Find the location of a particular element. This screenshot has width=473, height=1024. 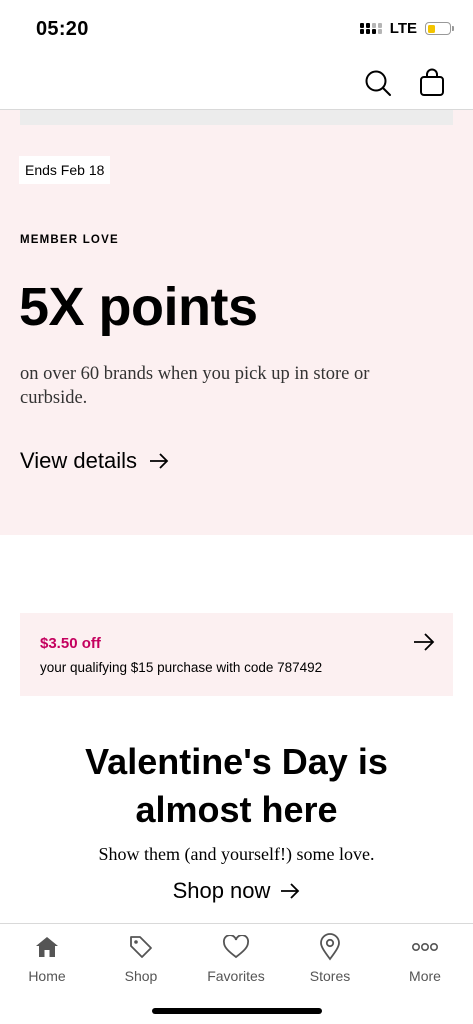

network-type: LTE is located at coordinates (403, 28).